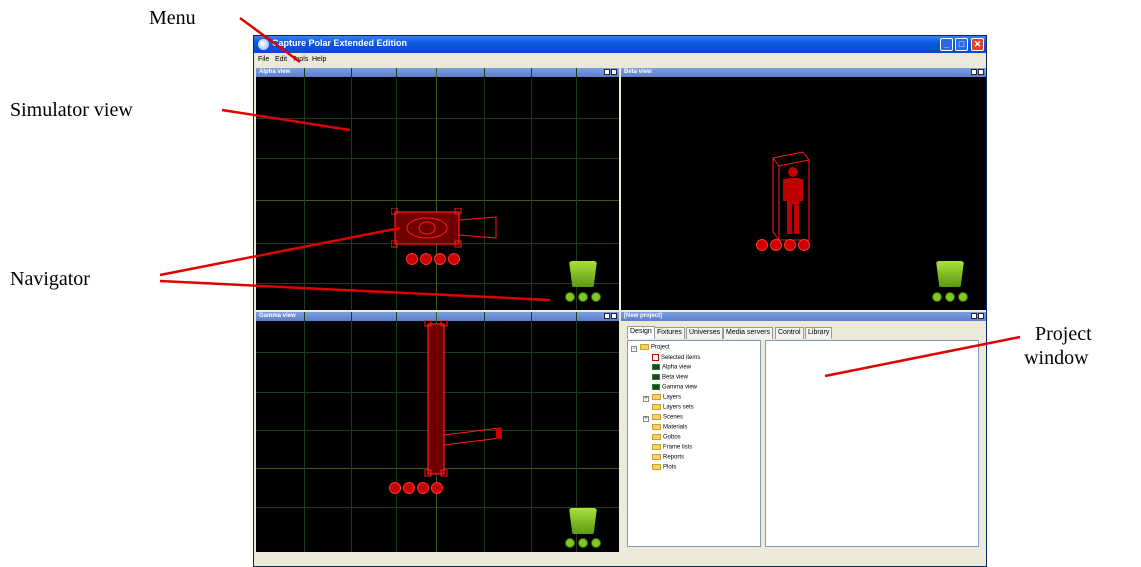 Image resolution: width=1141 pixels, height=567 pixels. Describe the element at coordinates (620, 44) in the screenshot. I see `title-bar: Capture Polar Extended Edition _ □ ✕` at that location.